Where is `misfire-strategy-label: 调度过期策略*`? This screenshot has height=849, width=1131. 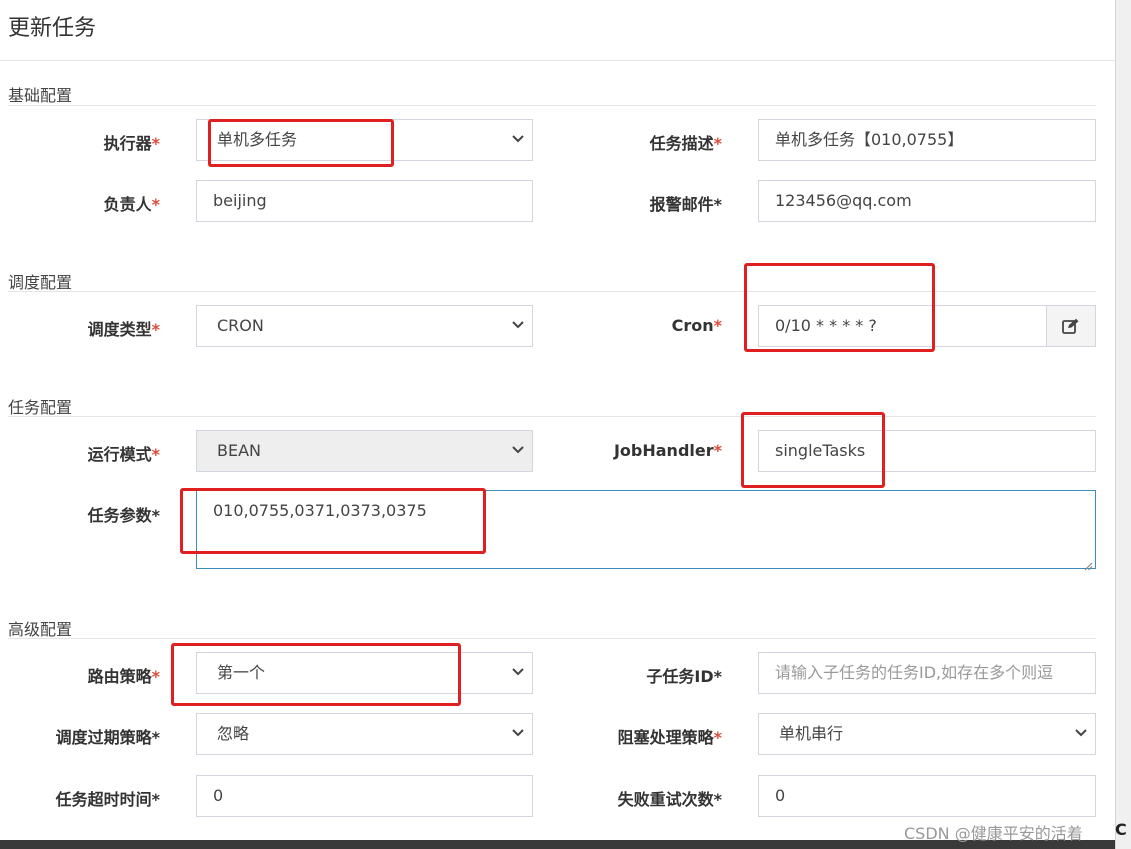
misfire-strategy-label: 调度过期策略* is located at coordinates (107, 737).